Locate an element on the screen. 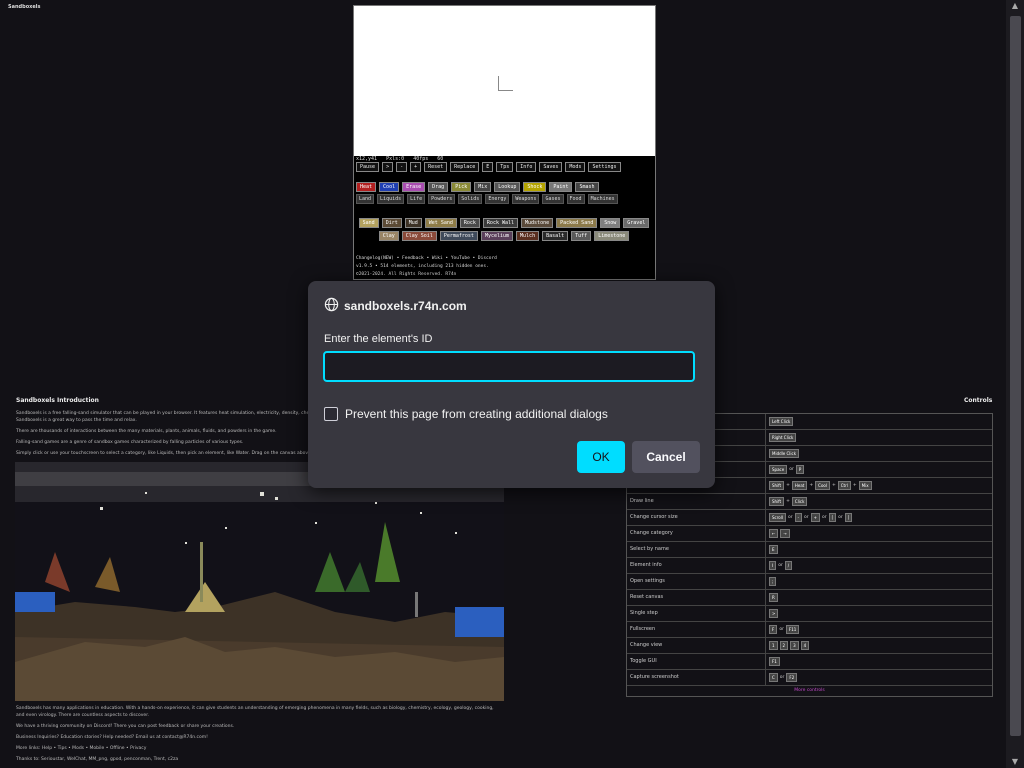 Image resolution: width=1024 pixels, height=768 pixels. game-control-button: Replace is located at coordinates (465, 167).